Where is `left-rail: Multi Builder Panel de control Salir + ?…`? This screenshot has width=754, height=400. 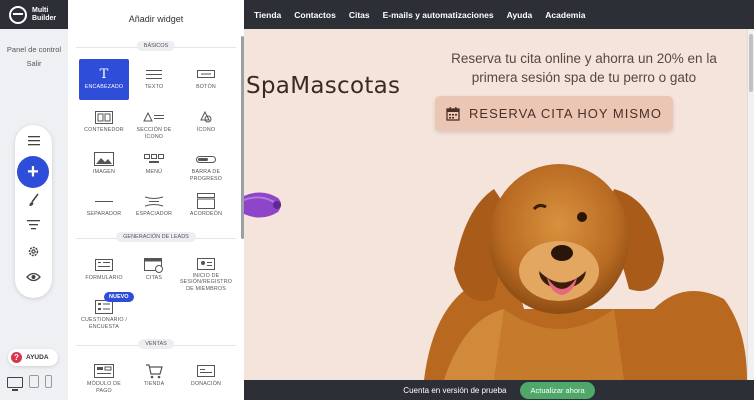
left-rail: Multi Builder Panel de control Salir + ?… is located at coordinates (34, 200).